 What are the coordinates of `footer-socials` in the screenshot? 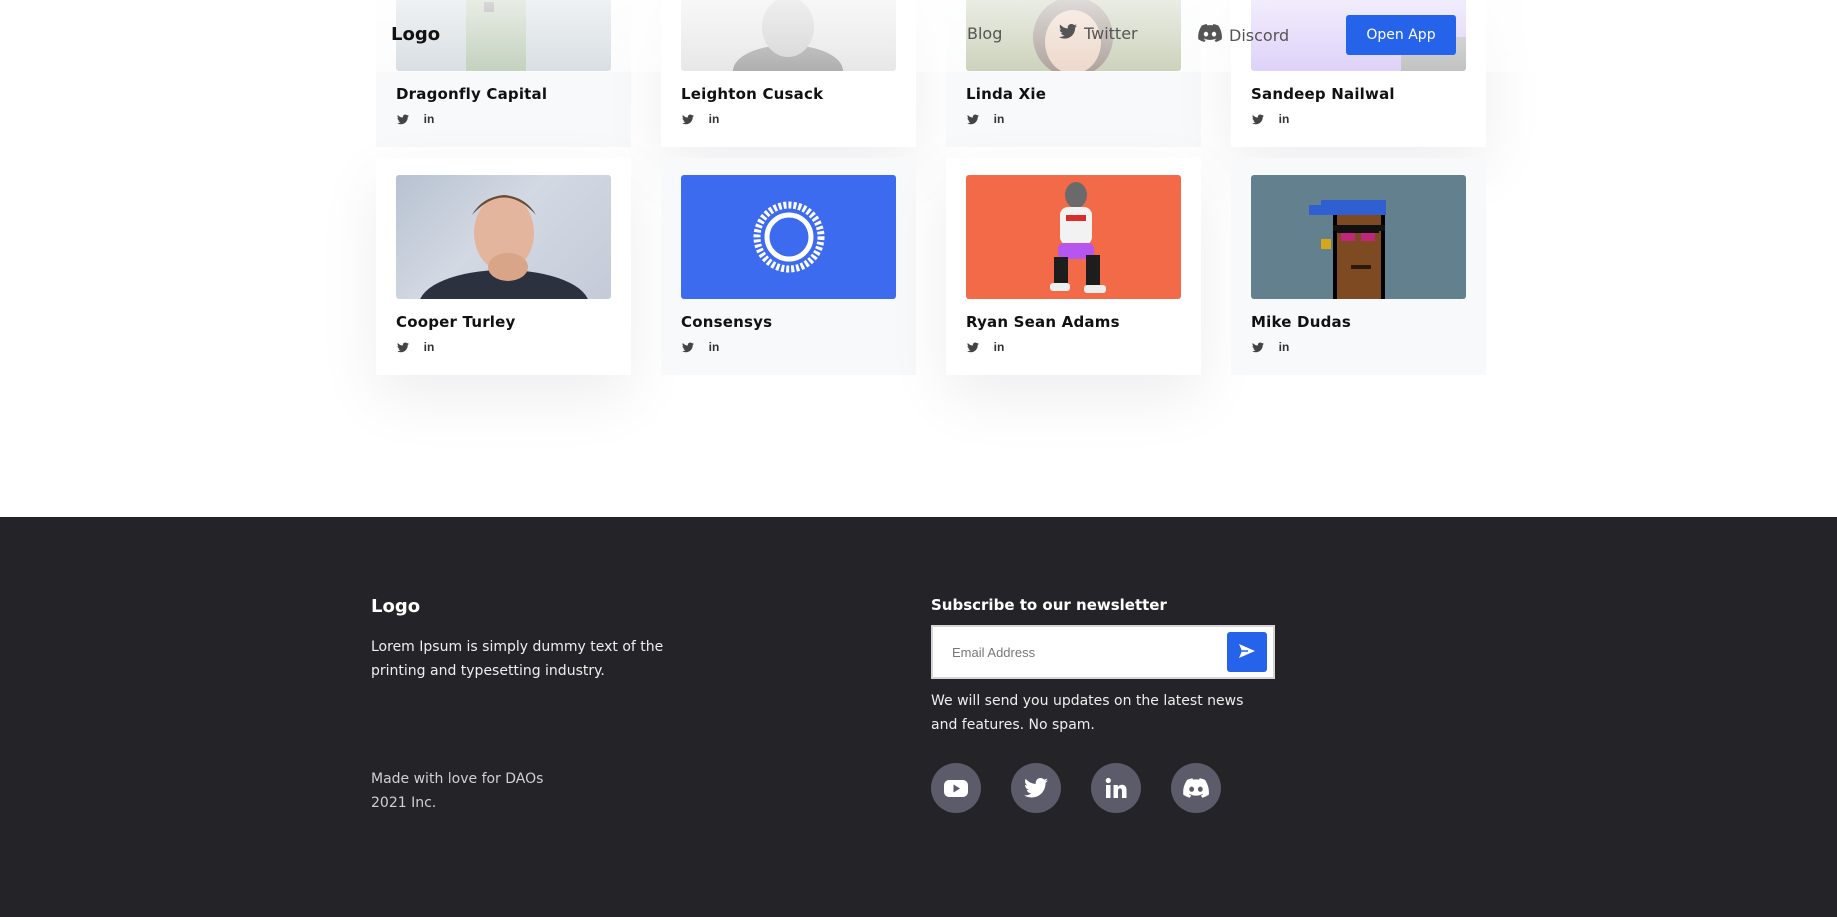 It's located at (1076, 788).